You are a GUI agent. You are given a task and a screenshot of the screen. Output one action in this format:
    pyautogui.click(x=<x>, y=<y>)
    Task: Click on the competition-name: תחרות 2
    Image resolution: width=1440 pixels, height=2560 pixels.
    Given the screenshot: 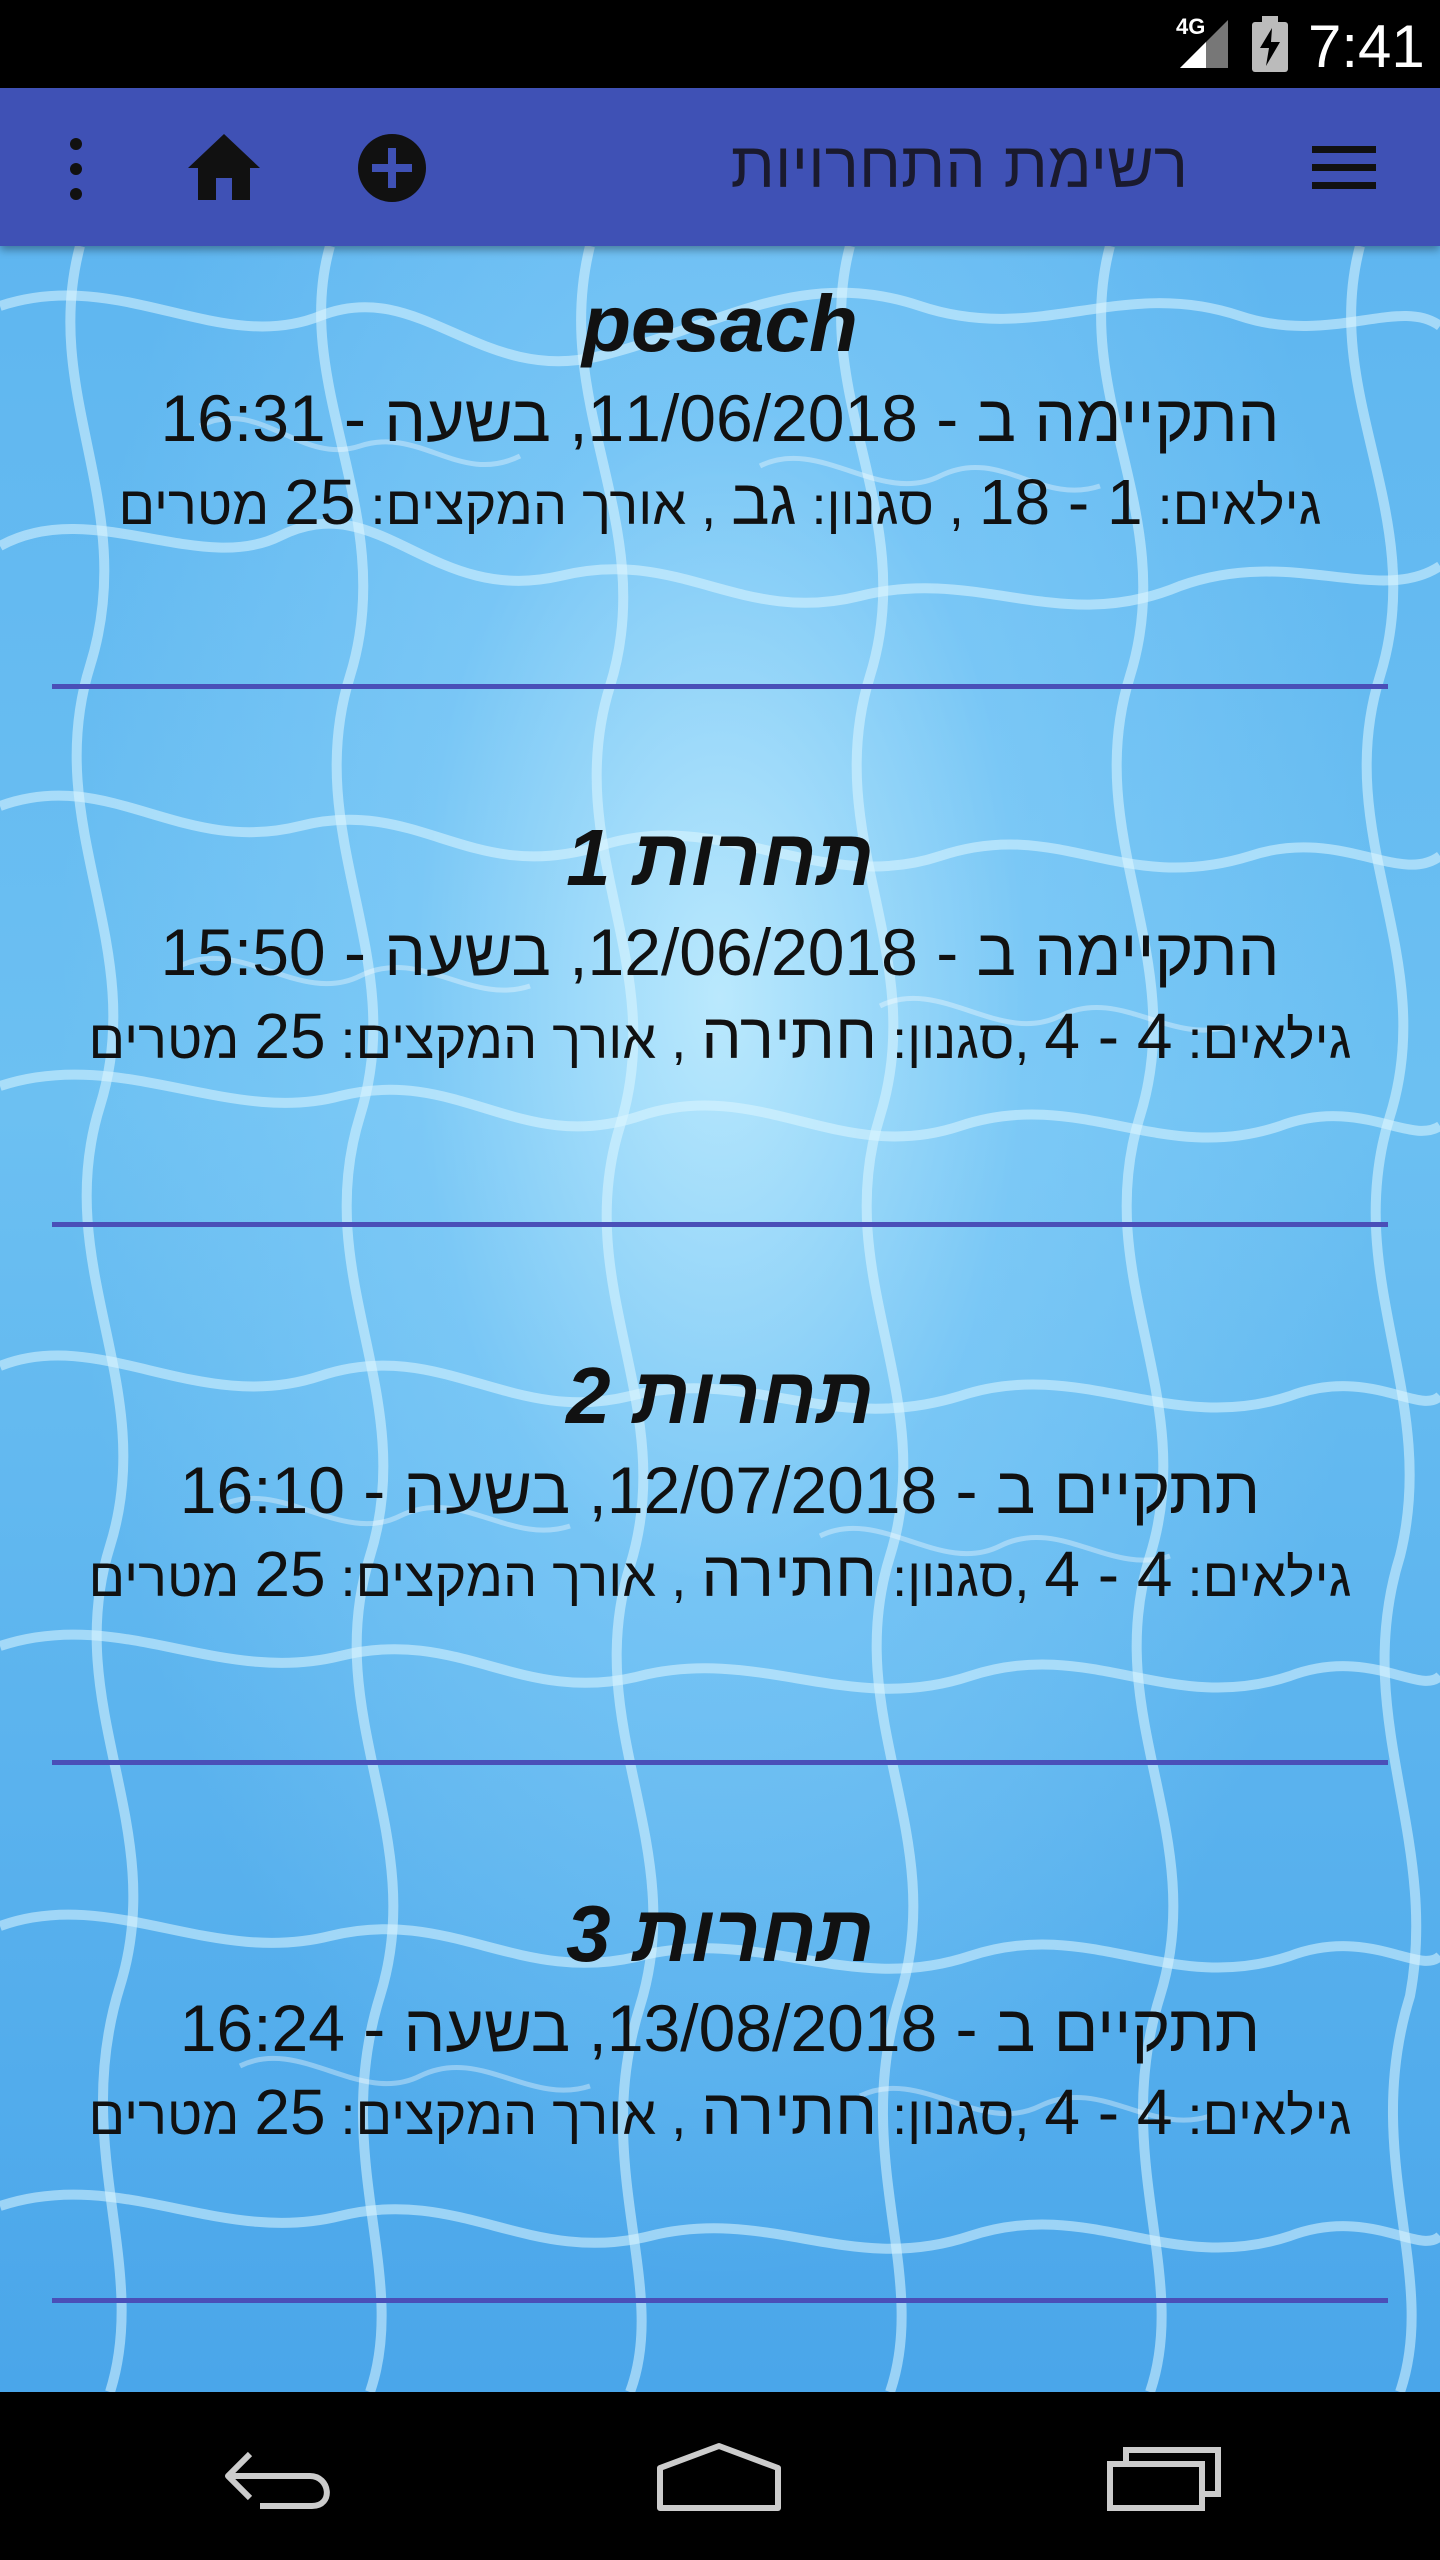 What is the action you would take?
    pyautogui.click(x=720, y=1395)
    